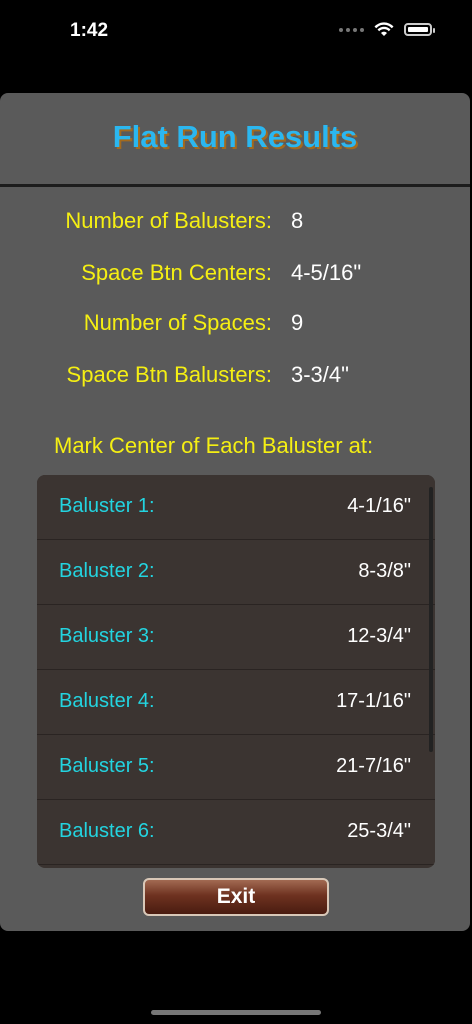 Image resolution: width=472 pixels, height=1024 pixels. I want to click on title-divider, so click(235, 185).